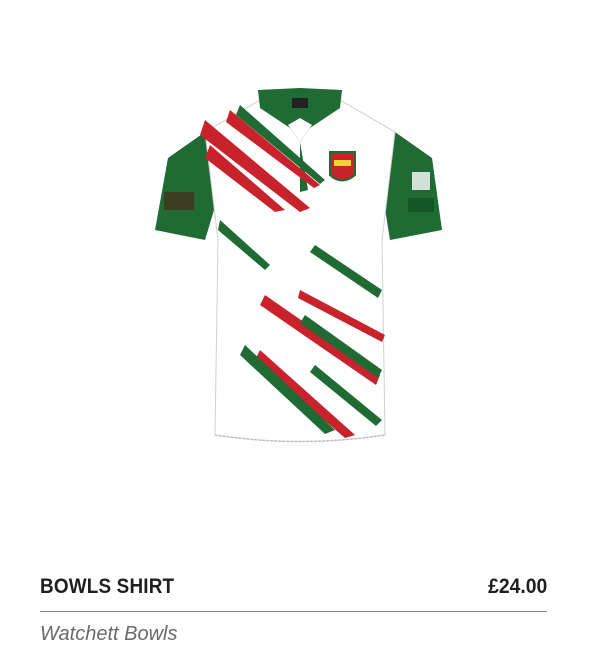 This screenshot has height=668, width=601. What do you see at coordinates (293, 593) in the screenshot?
I see `product-title-row: BOWLS SHIRT £24.00` at bounding box center [293, 593].